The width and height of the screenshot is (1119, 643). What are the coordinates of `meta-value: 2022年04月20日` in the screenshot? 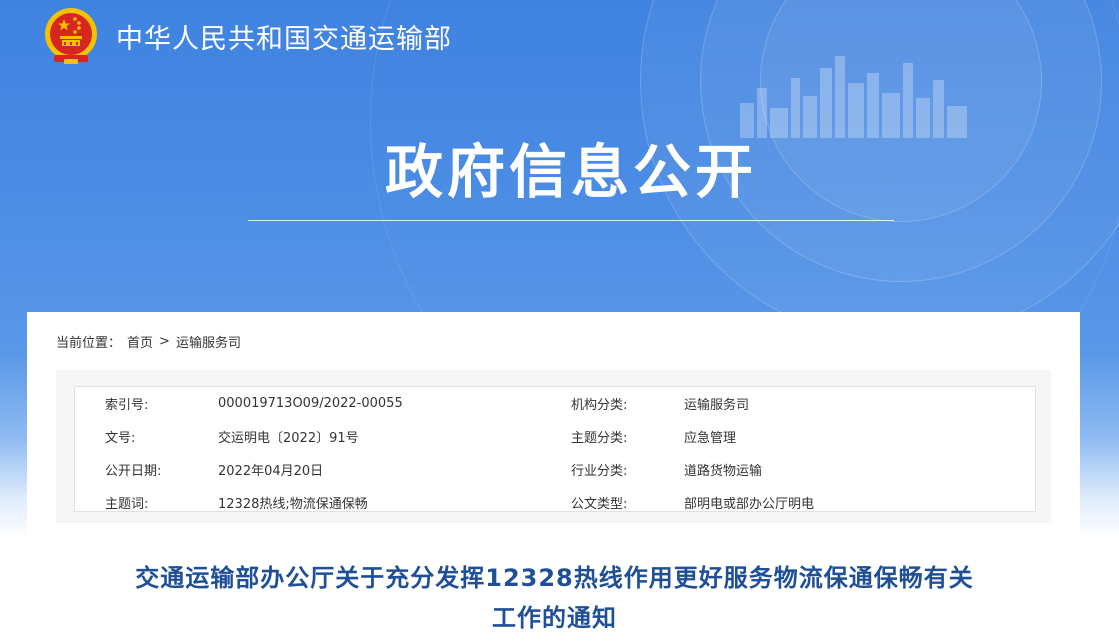 It's located at (271, 471).